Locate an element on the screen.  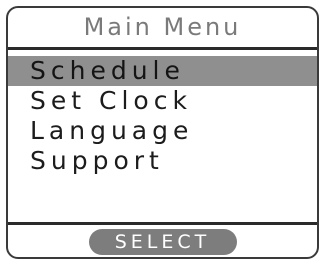
select-button: SELECT is located at coordinates (162, 242).